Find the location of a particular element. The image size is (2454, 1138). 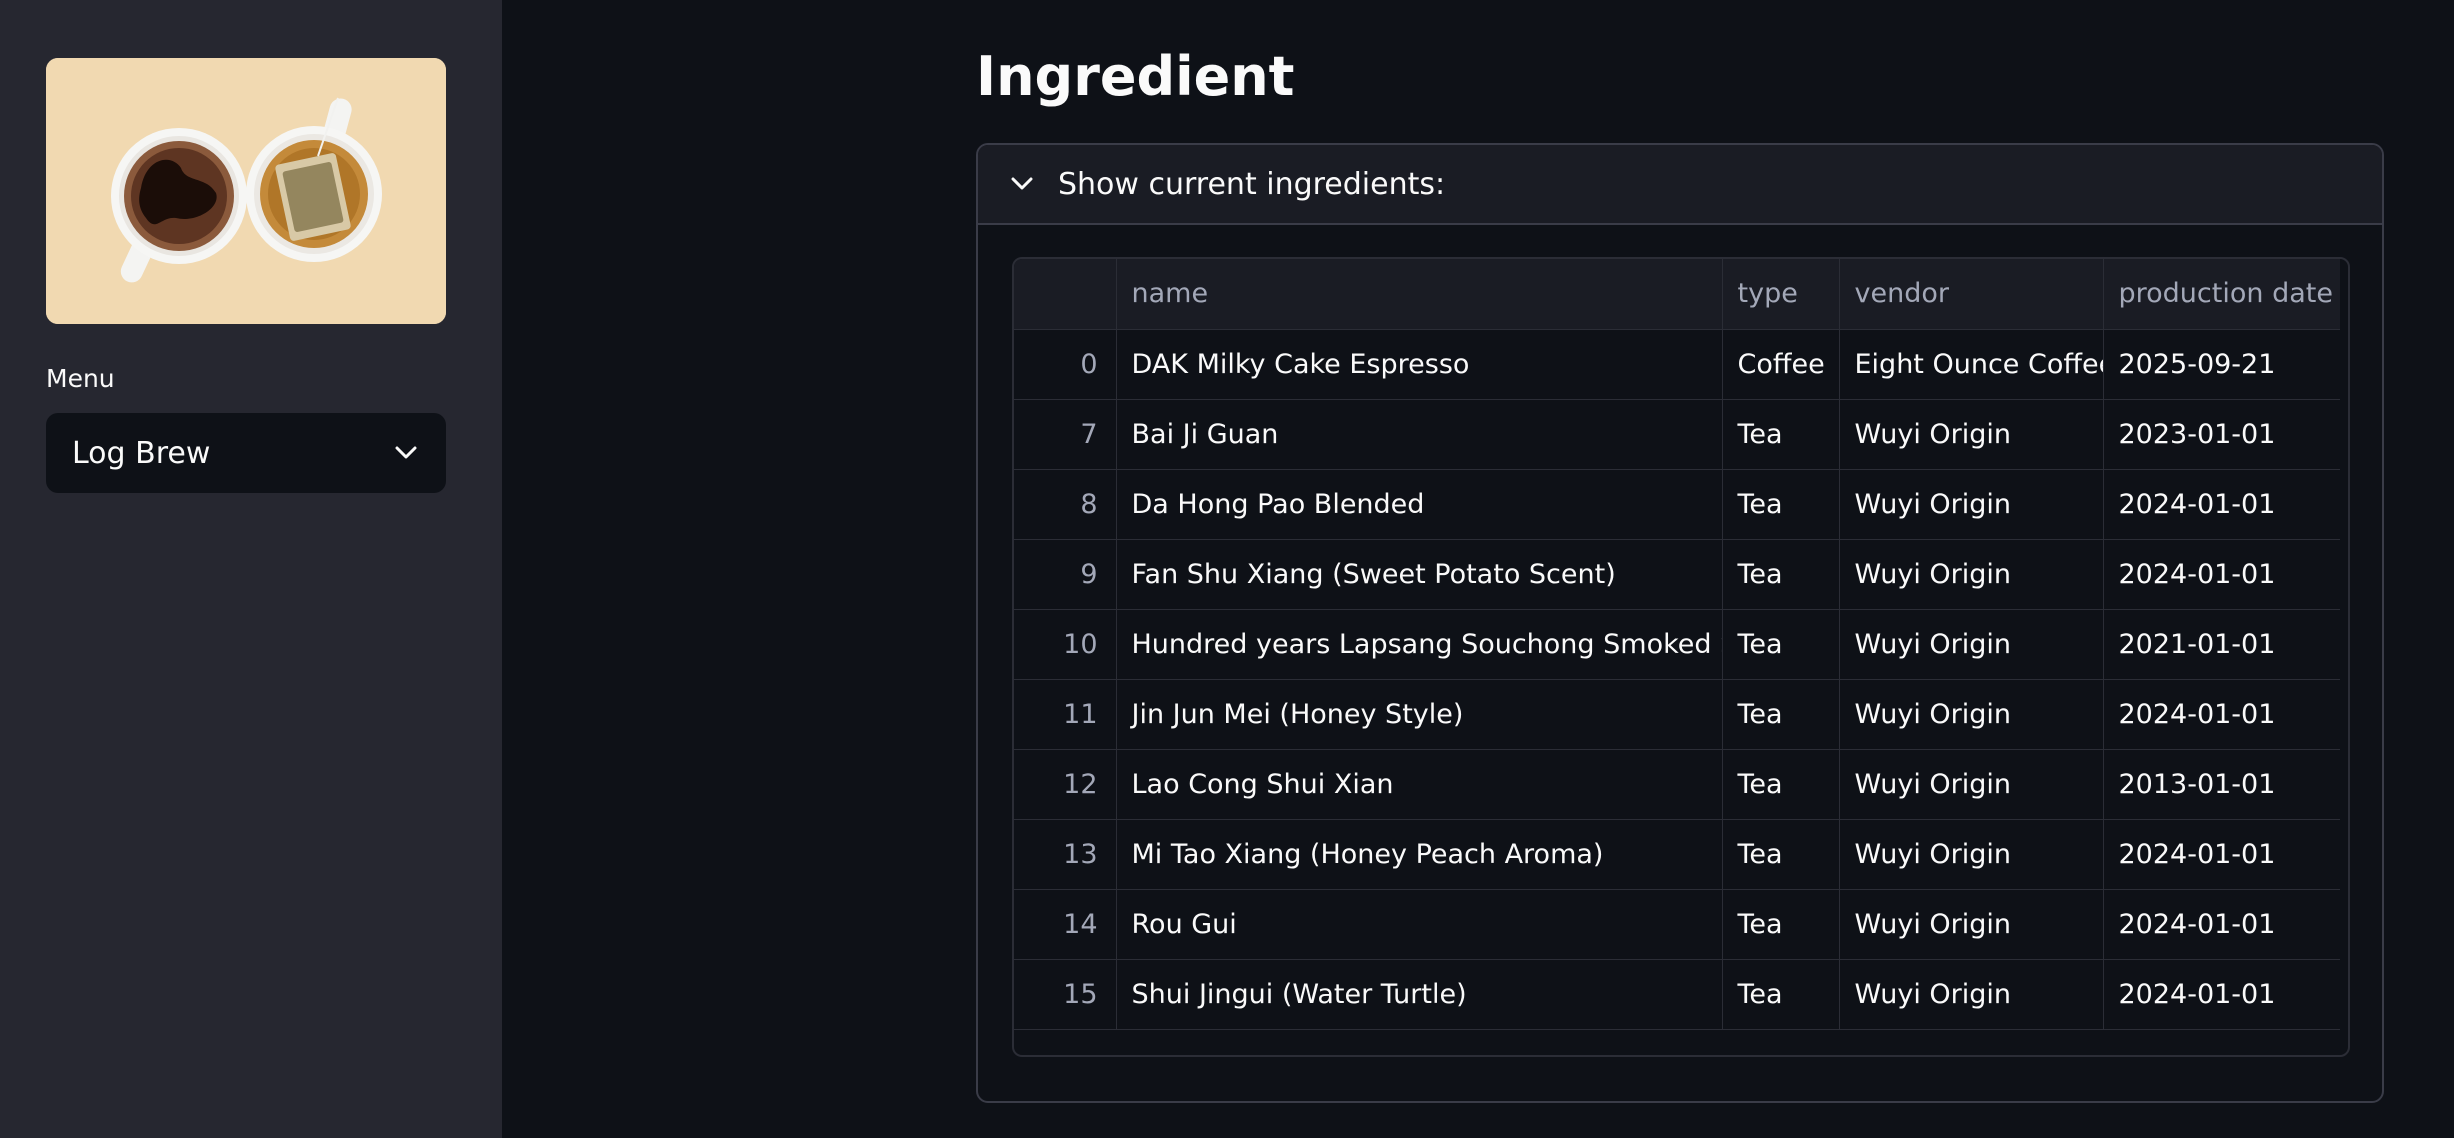

cell-production-date: 2025-09-21 is located at coordinates (2221, 364).